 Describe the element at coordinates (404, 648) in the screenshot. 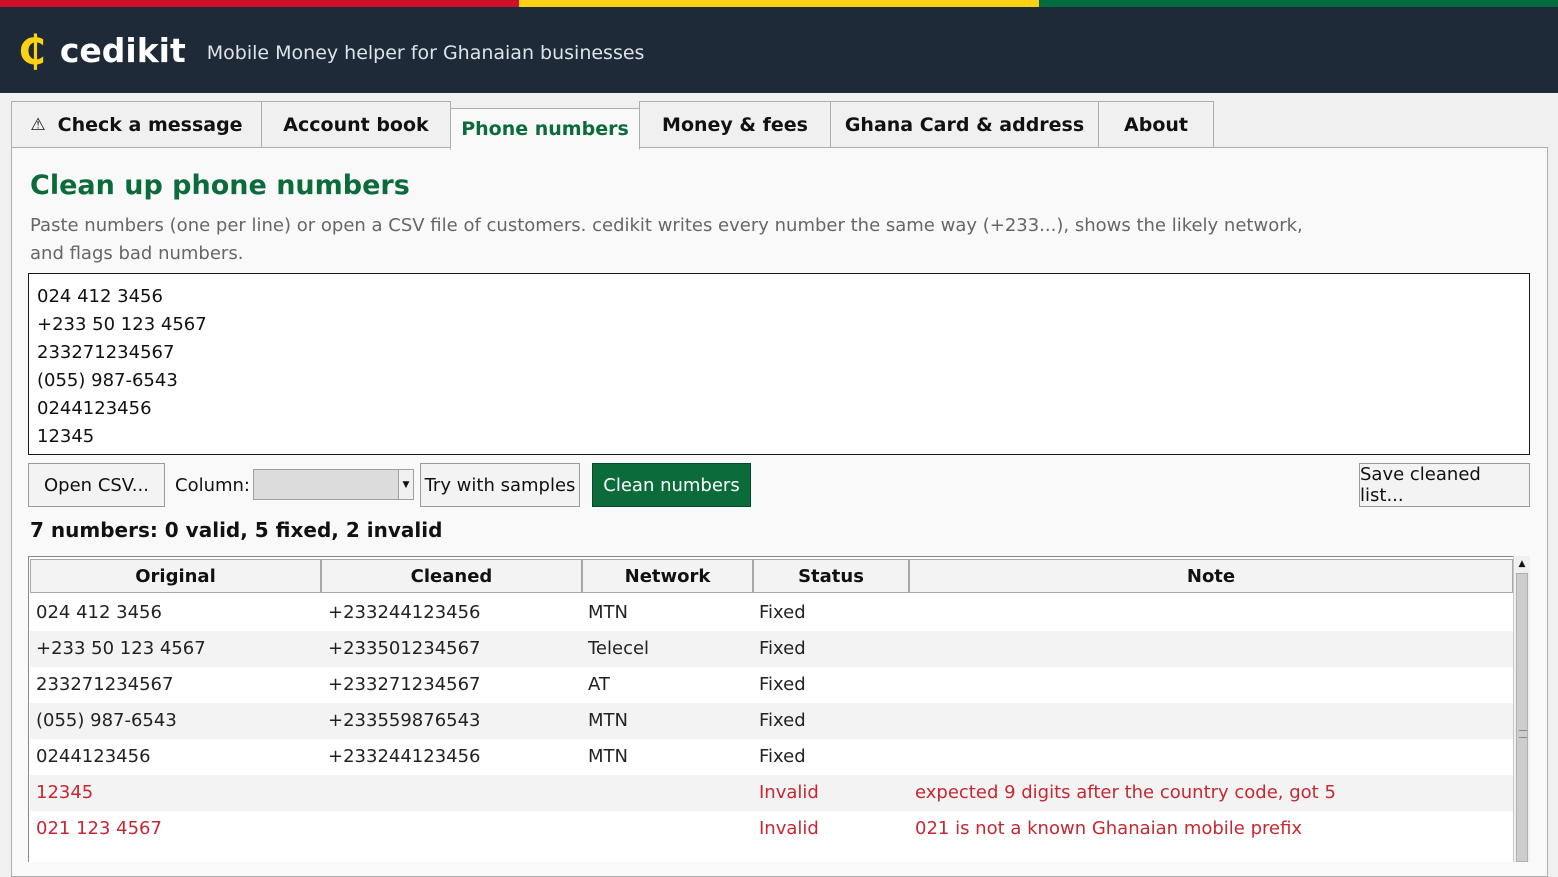

I see `cell-cleaned: +233501234567` at that location.